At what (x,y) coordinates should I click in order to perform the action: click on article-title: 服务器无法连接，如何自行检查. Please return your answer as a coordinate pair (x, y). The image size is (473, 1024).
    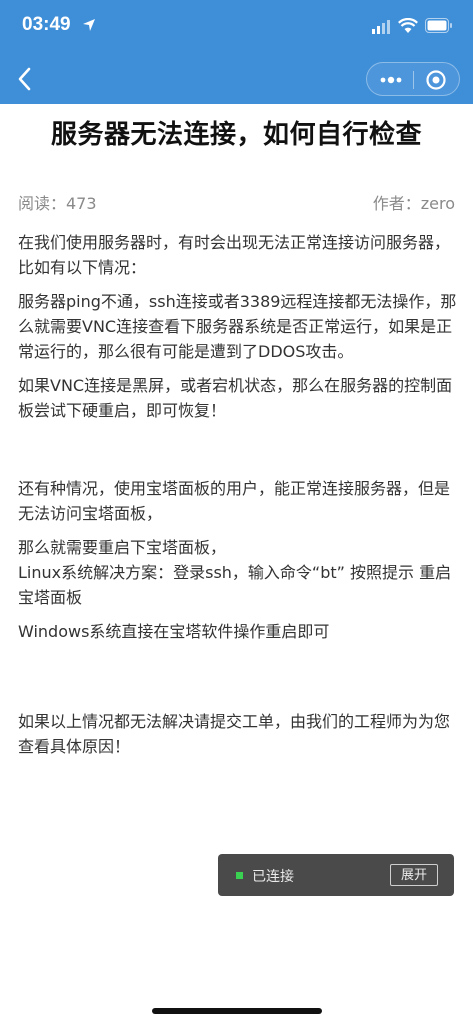
    Looking at the image, I should click on (236, 135).